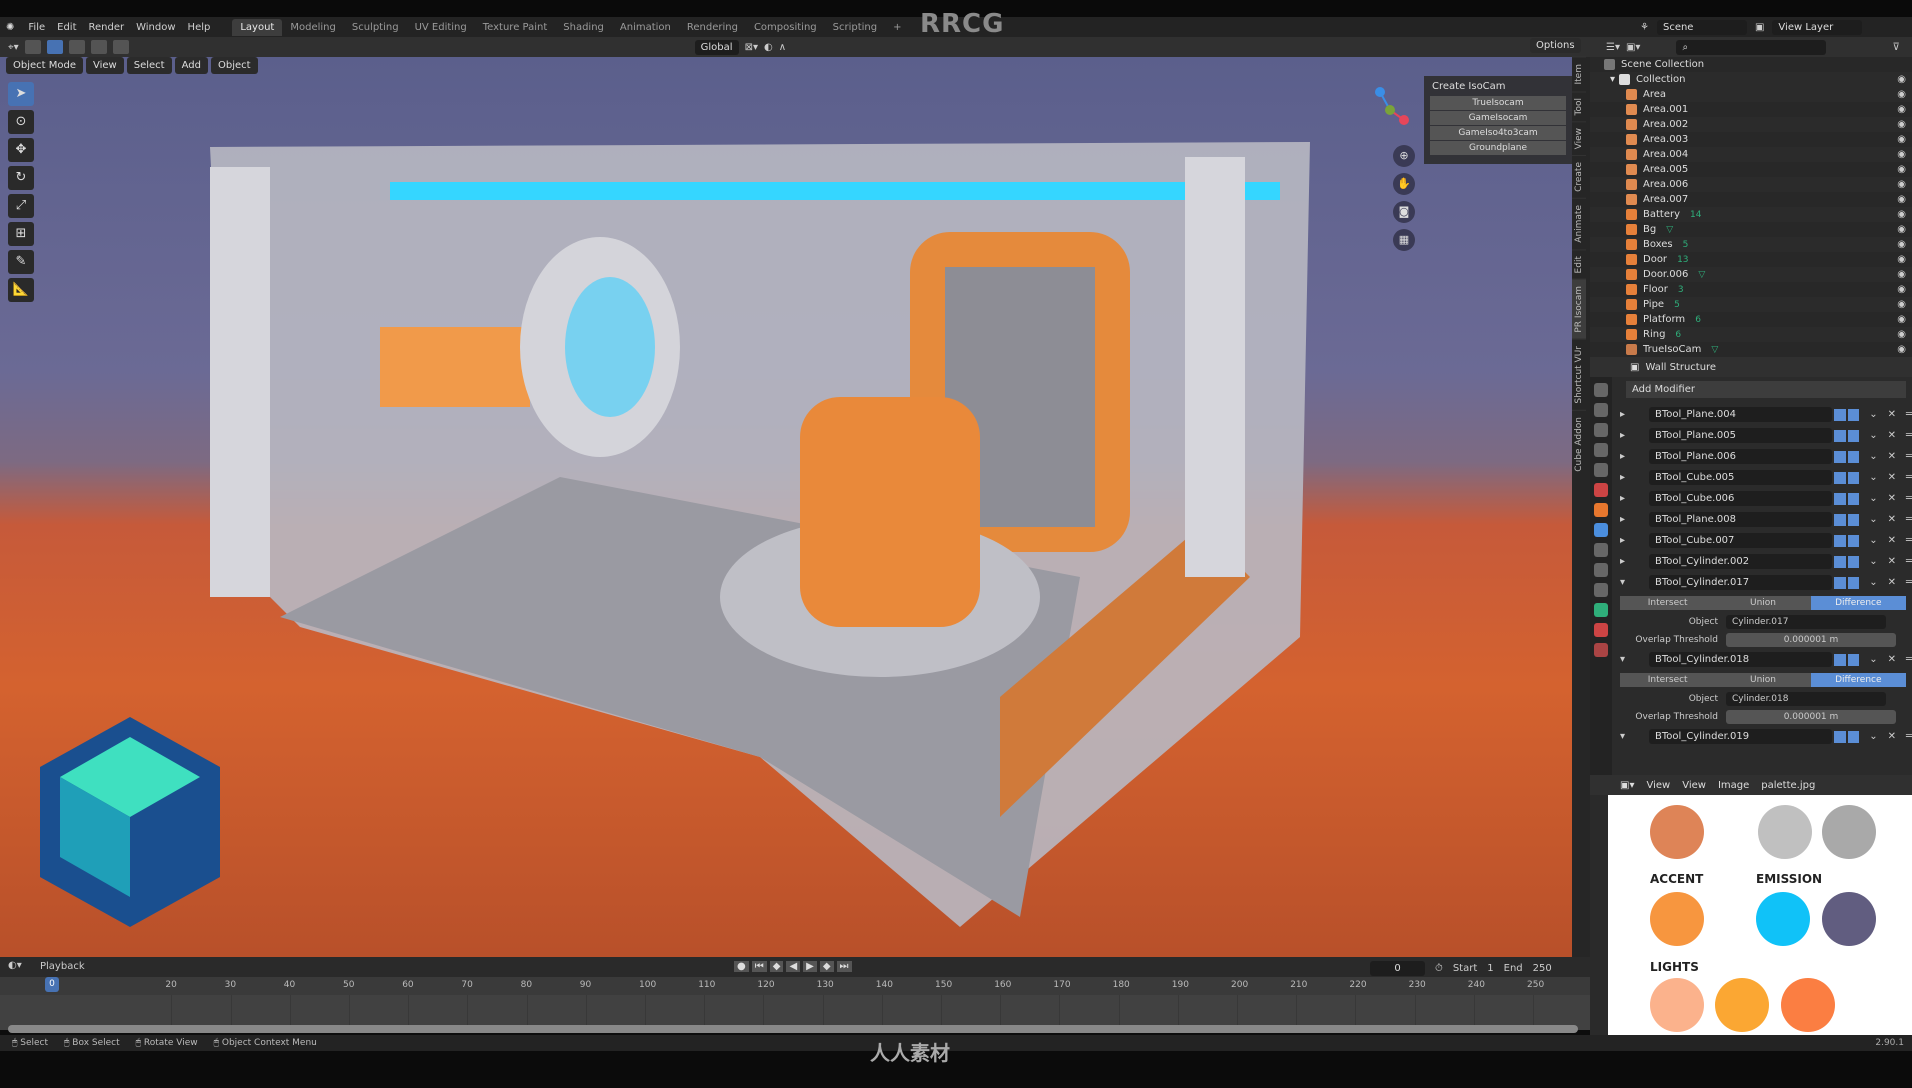 The height and width of the screenshot is (1088, 1912). Describe the element at coordinates (1601, 530) in the screenshot. I see `modifier-tab-icon` at that location.